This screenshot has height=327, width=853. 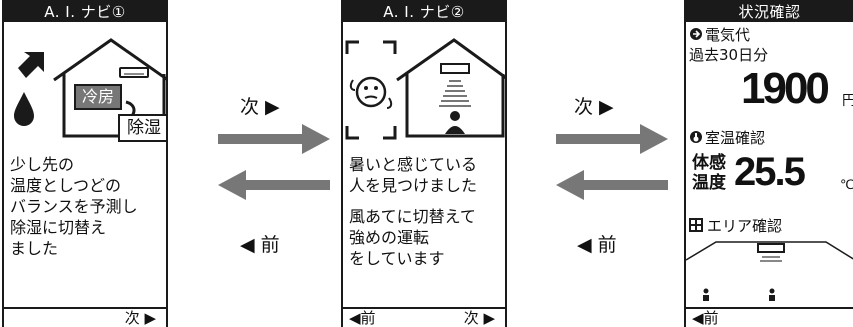 What do you see at coordinates (745, 226) in the screenshot?
I see `area-check-label: エリア確認` at bounding box center [745, 226].